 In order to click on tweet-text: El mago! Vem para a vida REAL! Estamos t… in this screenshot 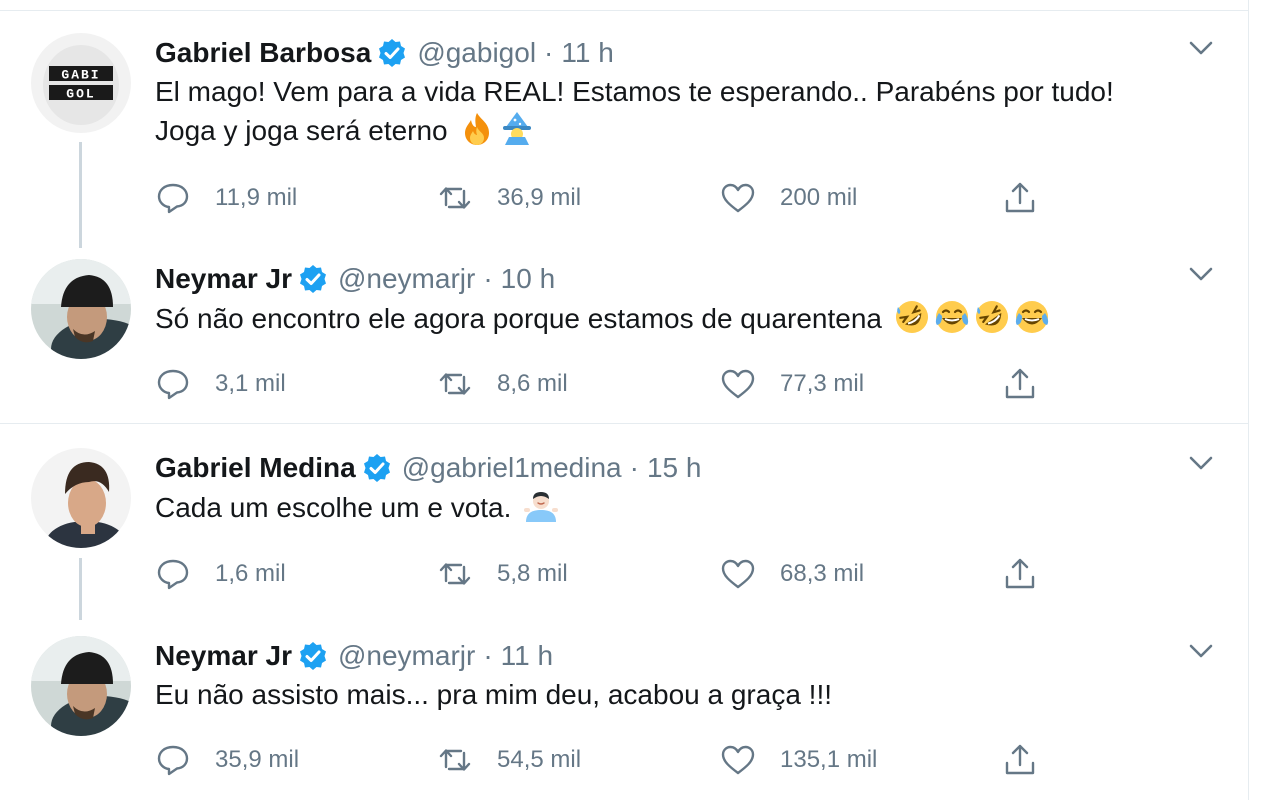, I will do `click(690, 111)`.